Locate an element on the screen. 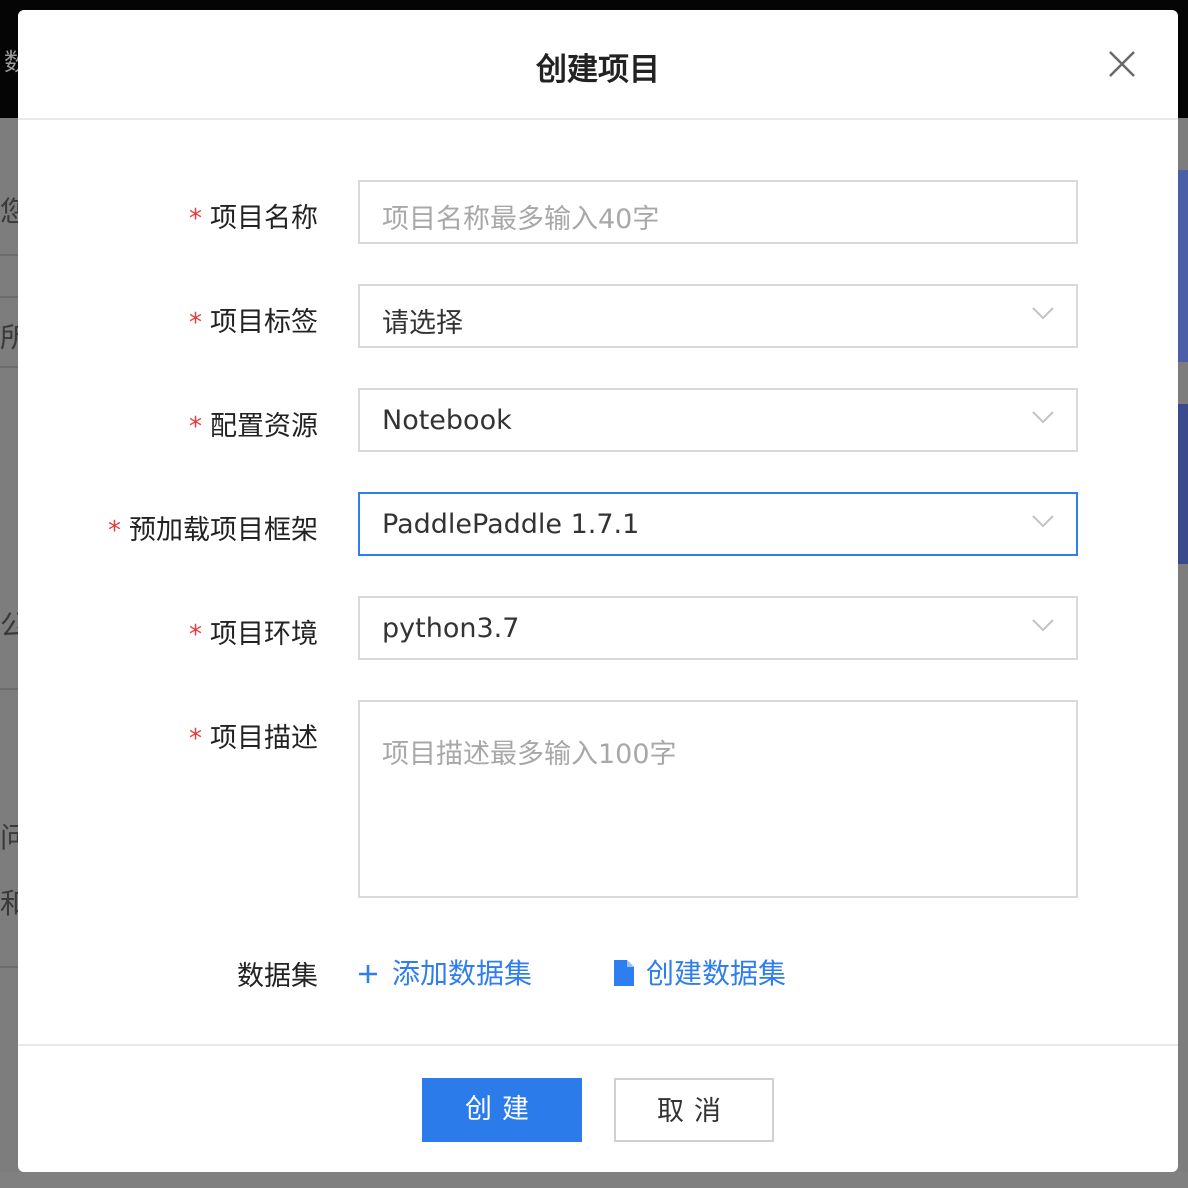 Image resolution: width=1188 pixels, height=1188 pixels. add-dataset-link: 添加数据集 is located at coordinates (445, 972).